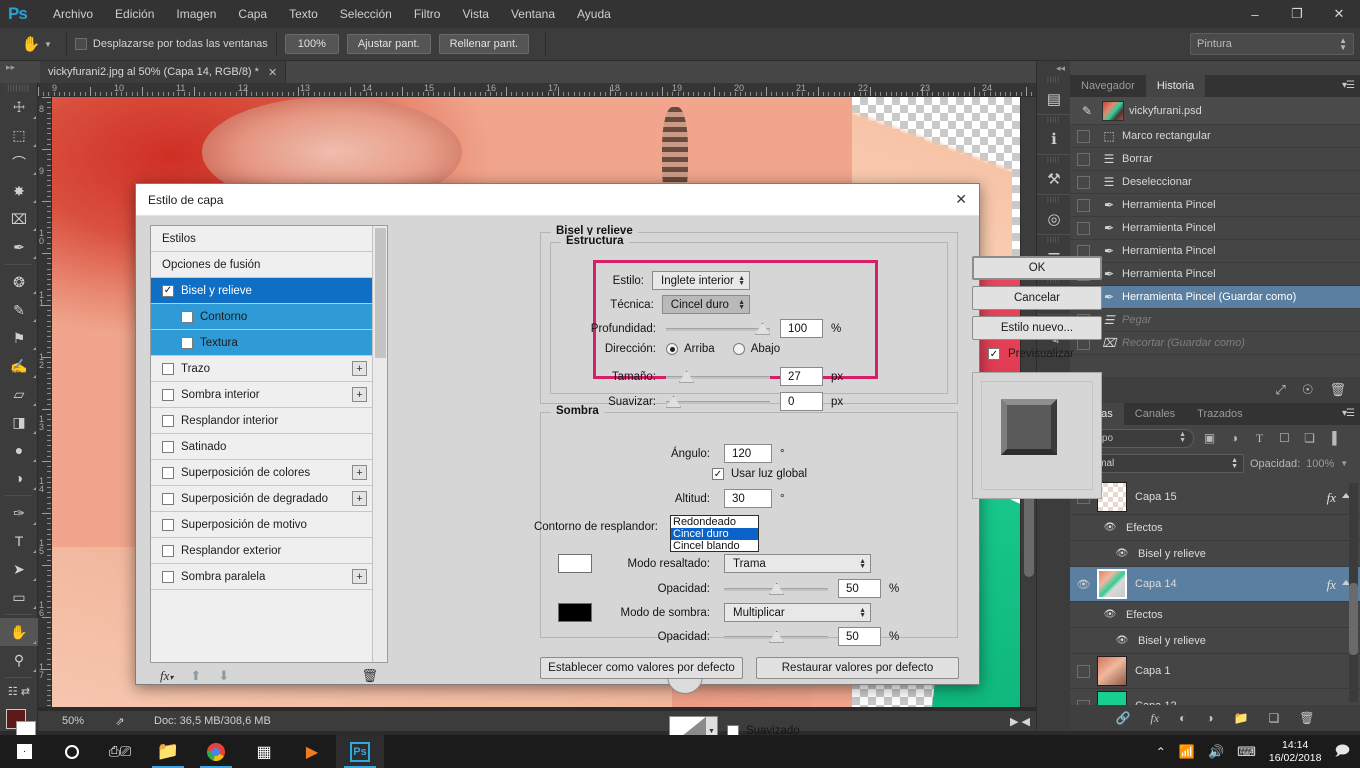 This screenshot has height=768, width=1360. I want to click on new-layer-icon: ❏, so click(1274, 718).